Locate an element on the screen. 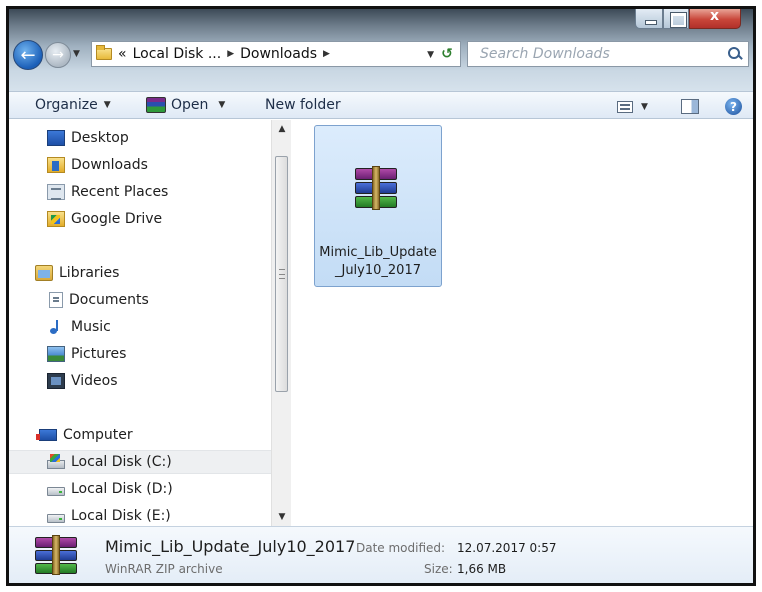  computer-icon is located at coordinates (46, 435).